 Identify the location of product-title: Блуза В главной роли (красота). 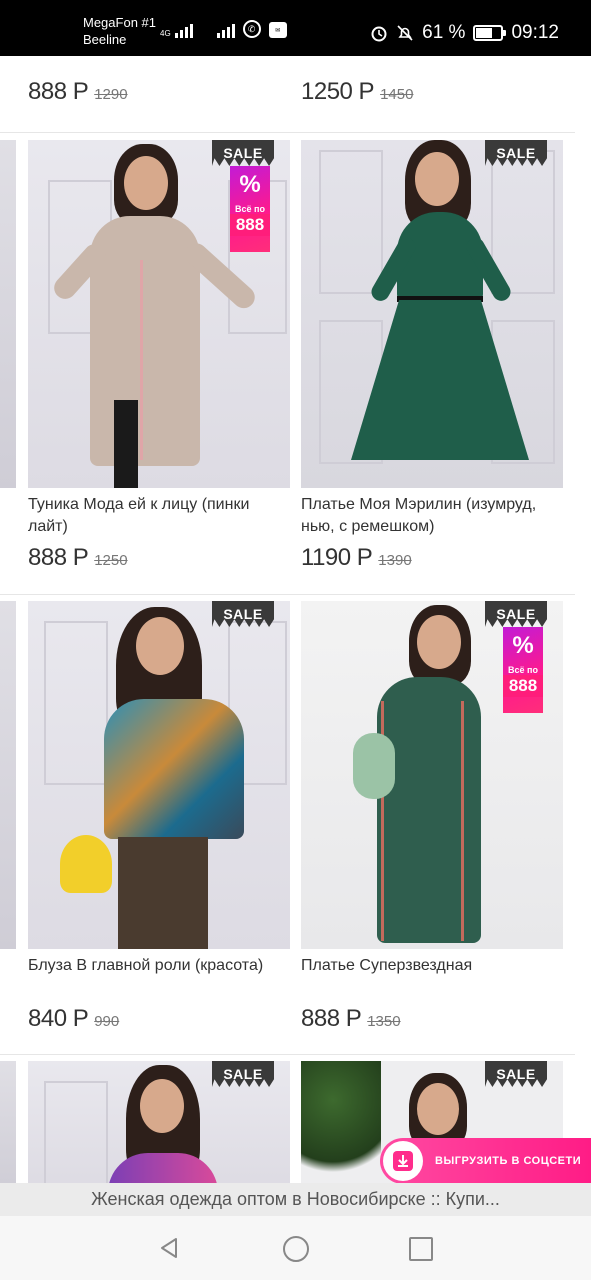
(153, 966).